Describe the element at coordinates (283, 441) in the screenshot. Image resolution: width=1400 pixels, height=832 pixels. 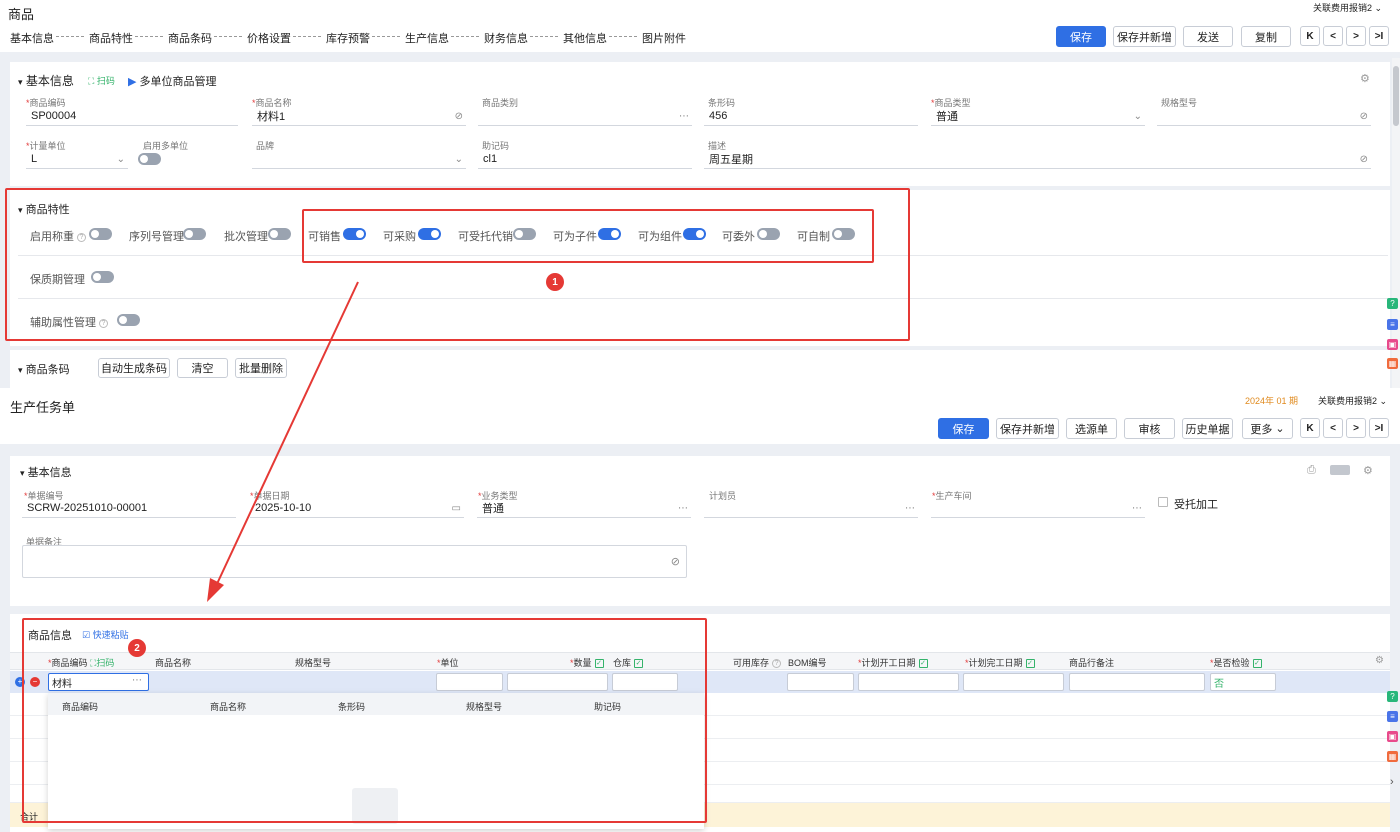
I see `annotation-arrow` at that location.